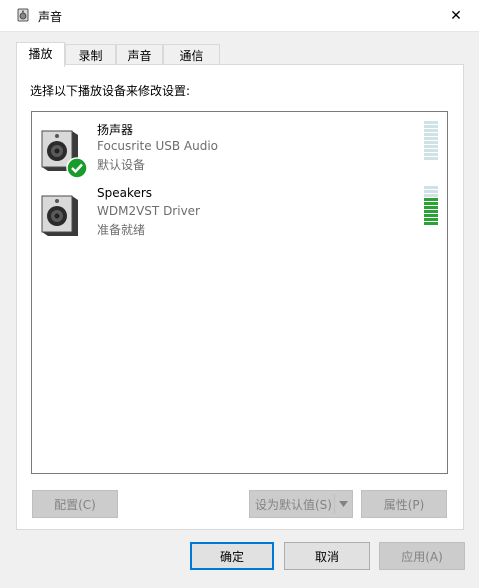 The width and height of the screenshot is (479, 588). I want to click on ok-label: 确定, so click(231, 556).